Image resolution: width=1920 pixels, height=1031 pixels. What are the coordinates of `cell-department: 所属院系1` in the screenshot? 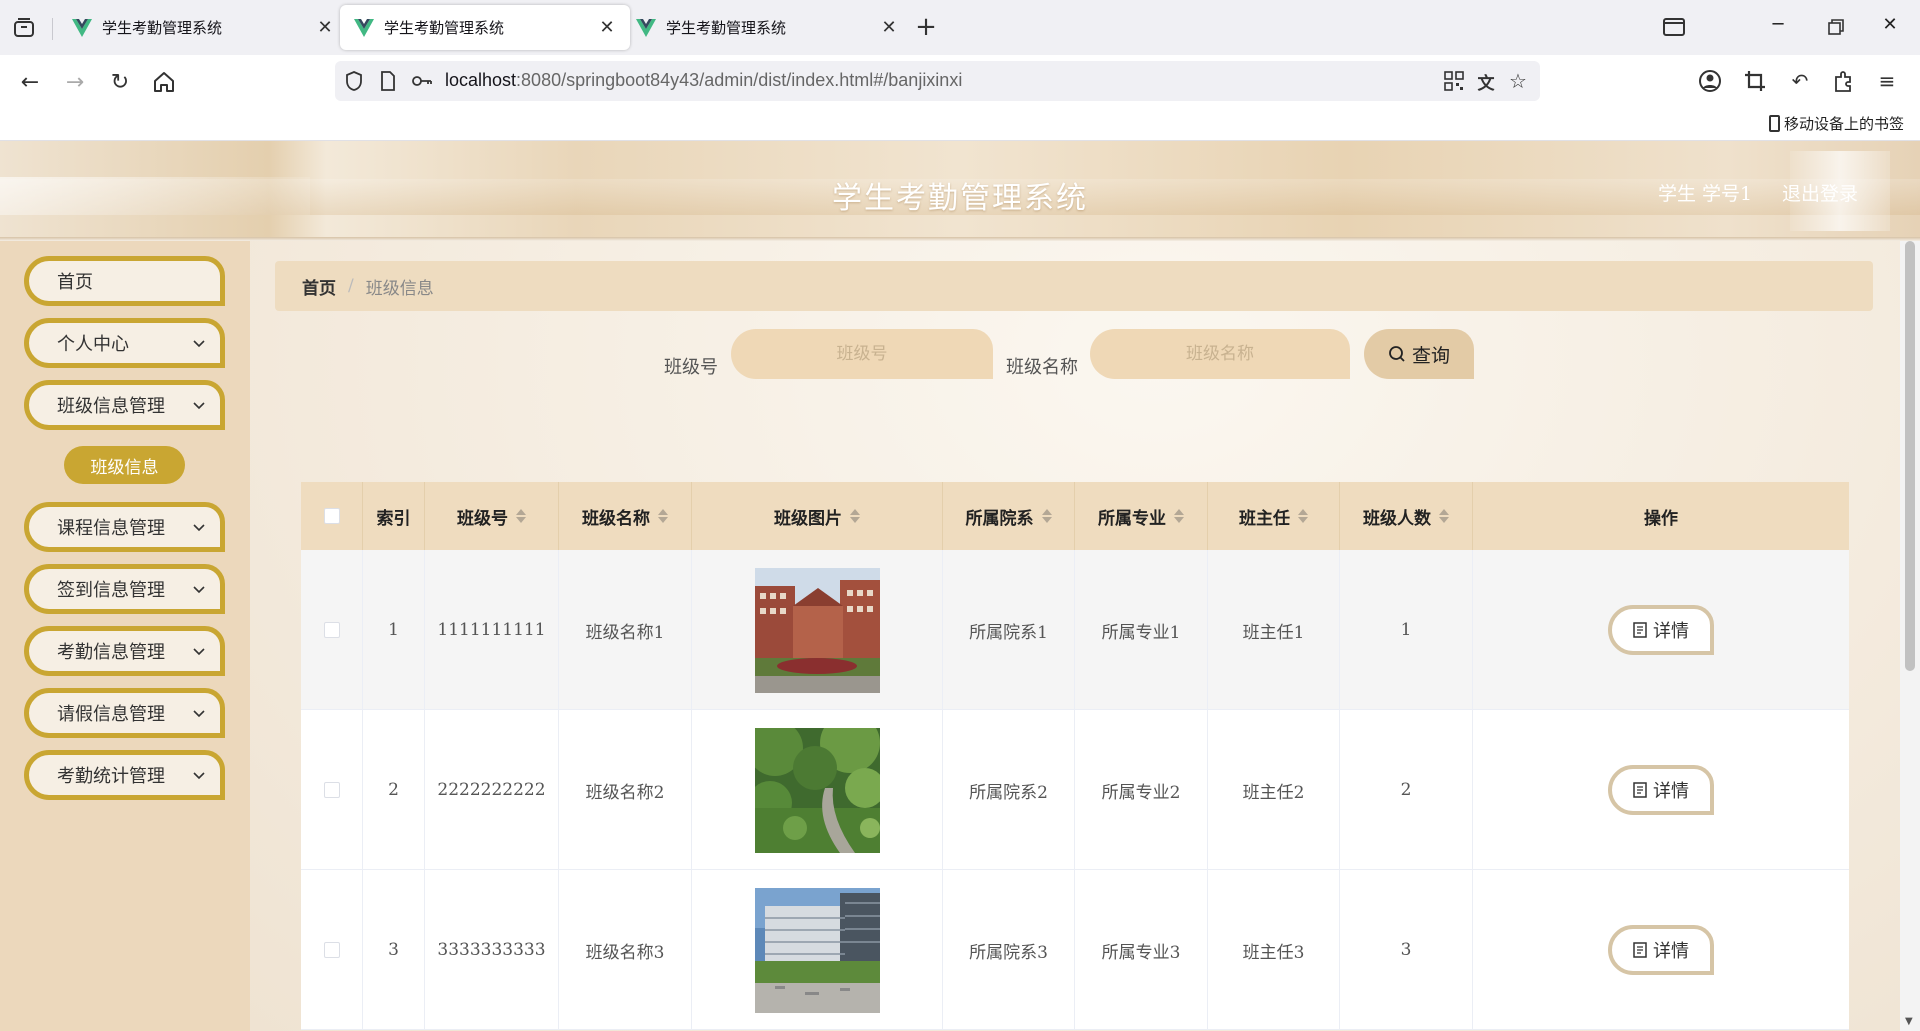 It's located at (1009, 630).